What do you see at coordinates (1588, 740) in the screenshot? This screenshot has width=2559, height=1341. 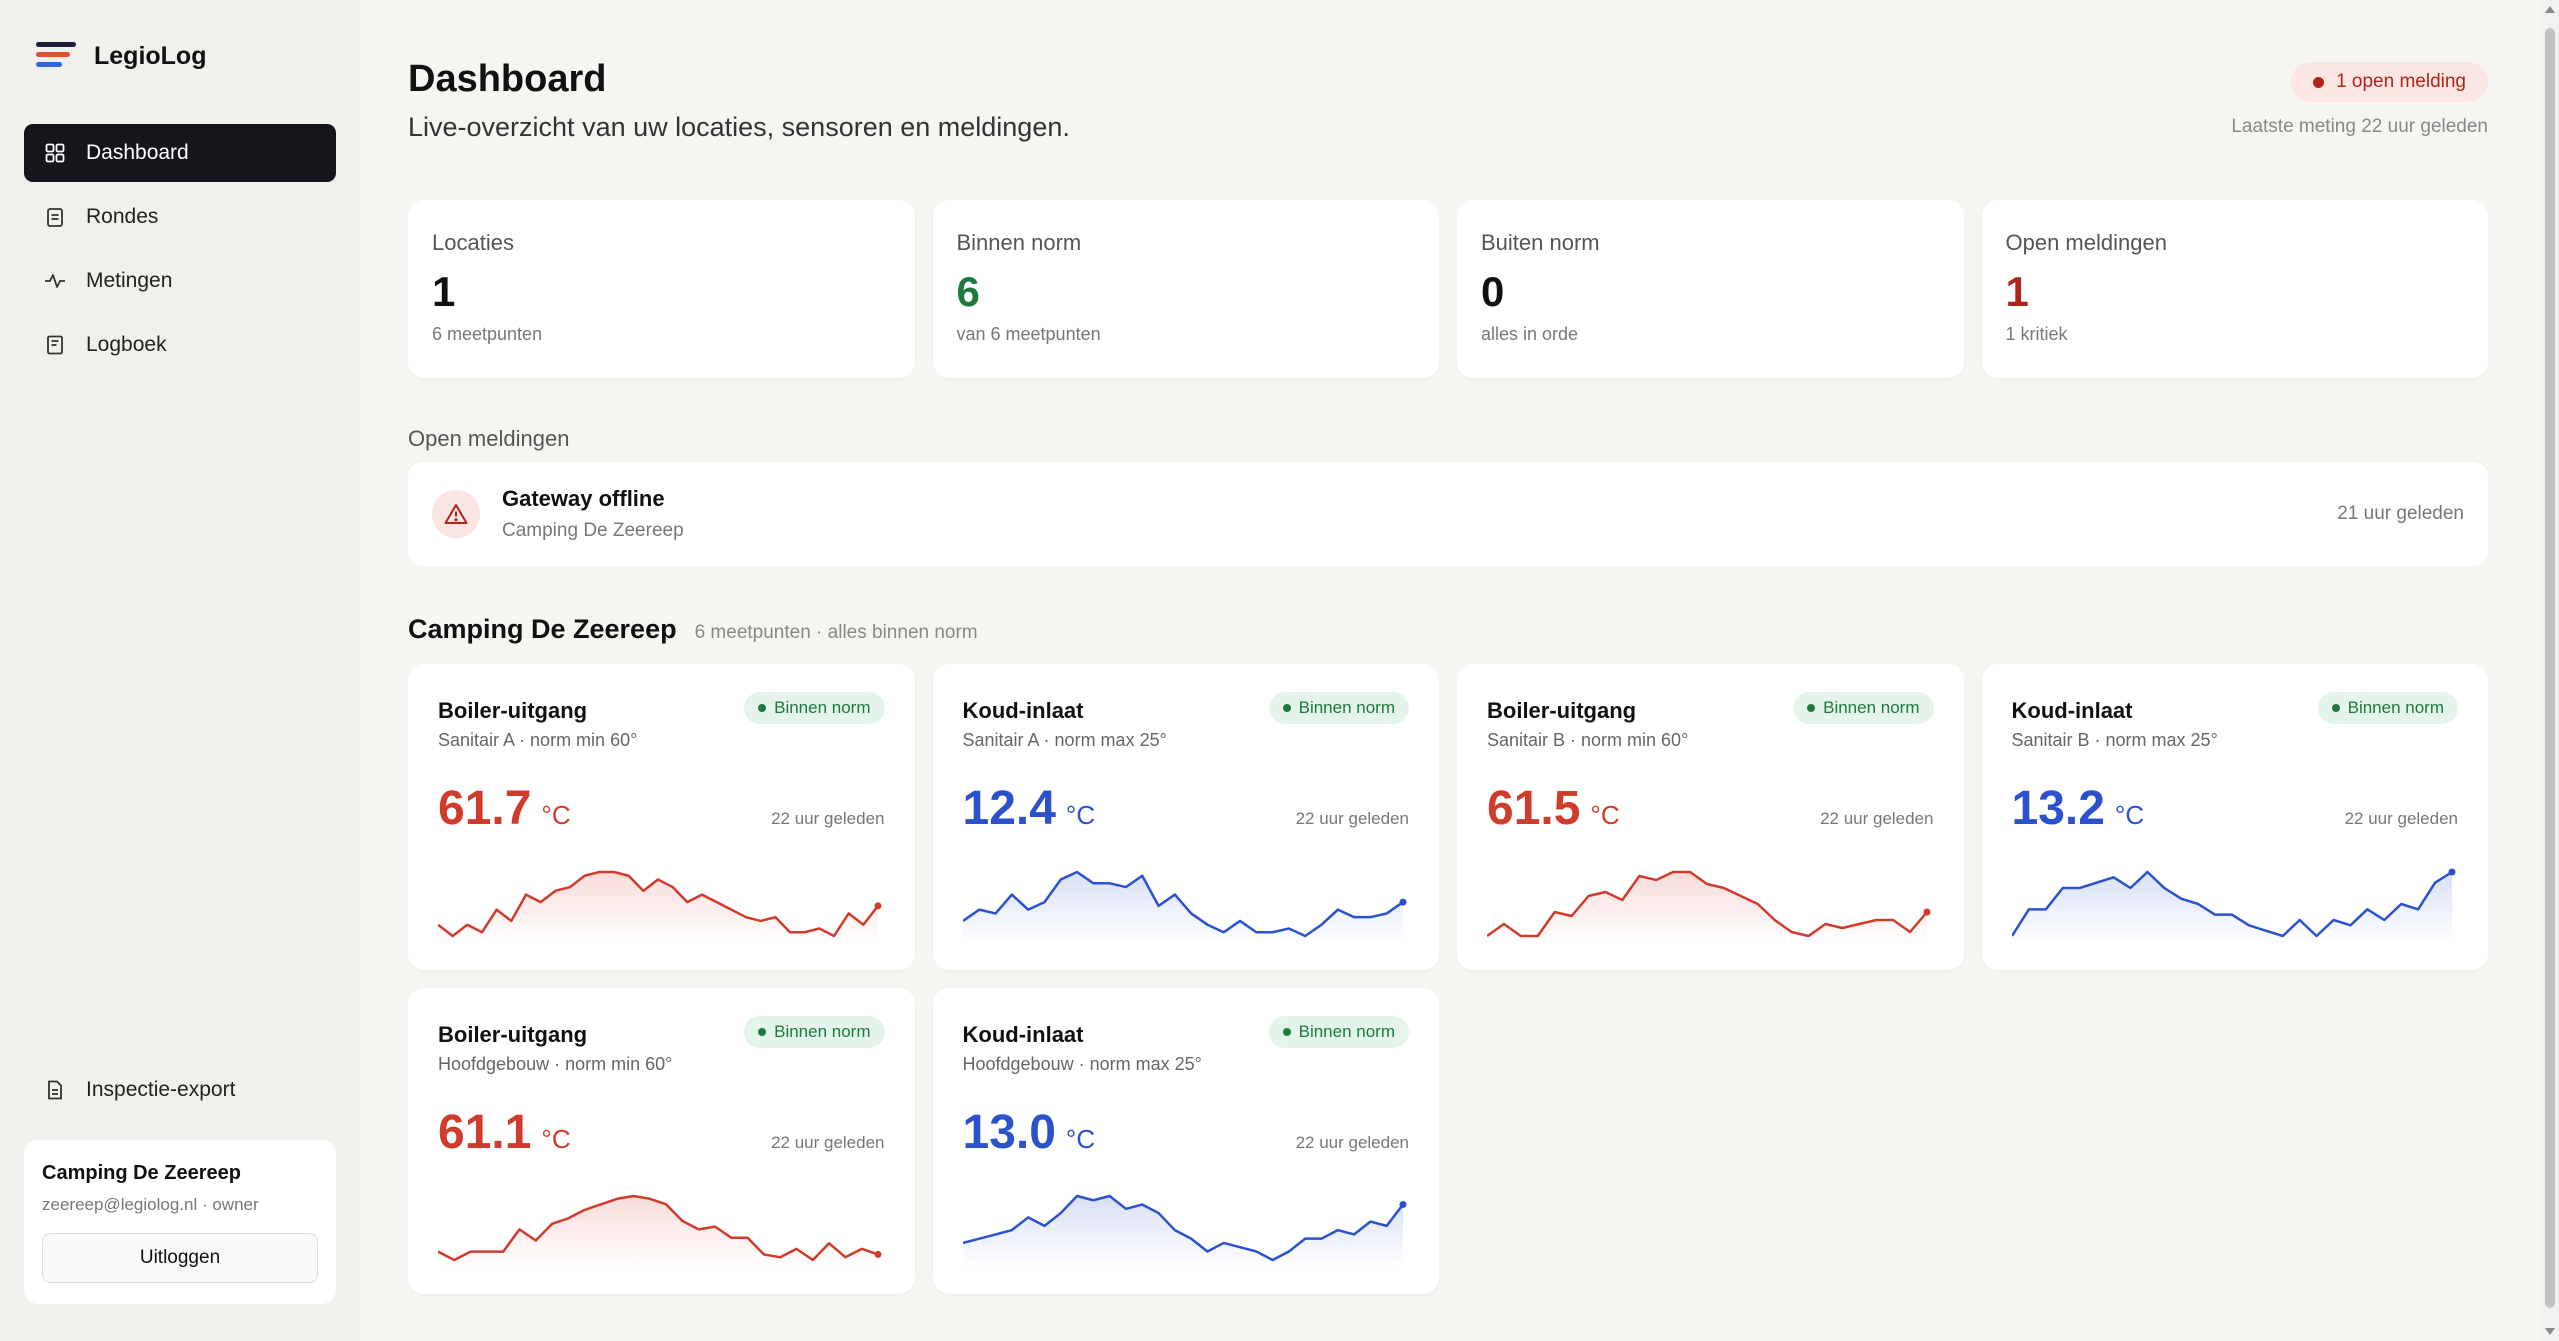 I see `card-subtitle: Sanitair B · norm min 60°` at bounding box center [1588, 740].